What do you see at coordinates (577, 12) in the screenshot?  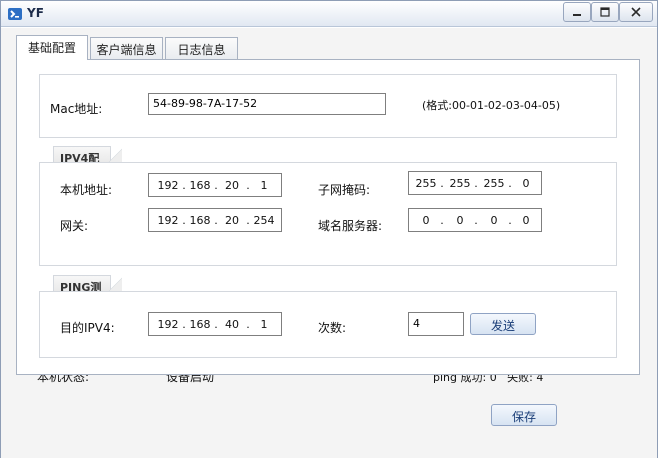 I see `minimize-button` at bounding box center [577, 12].